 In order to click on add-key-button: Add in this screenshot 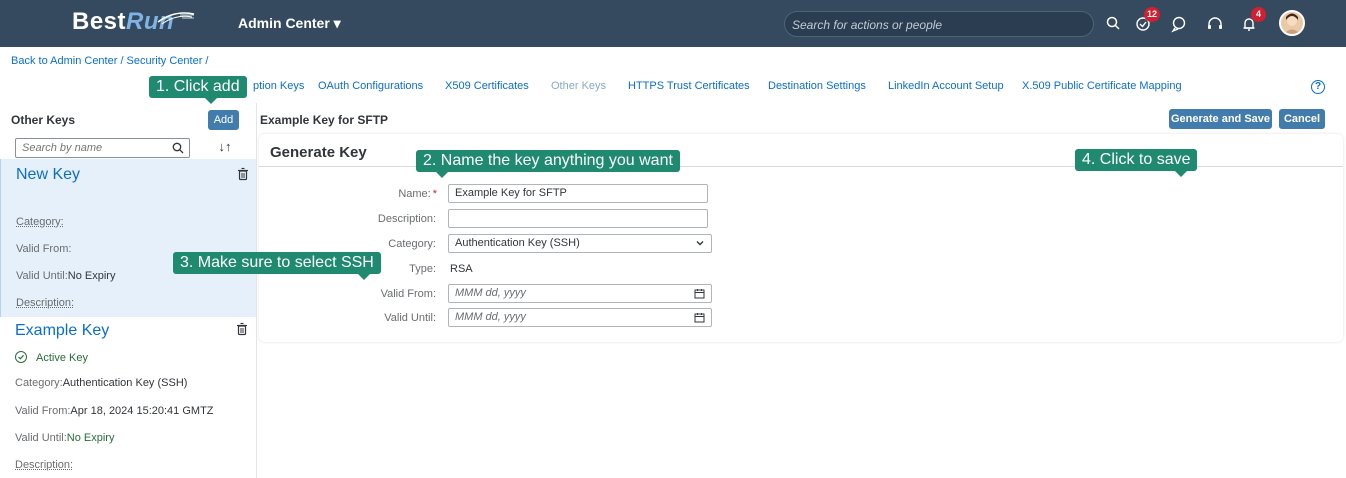, I will do `click(223, 120)`.